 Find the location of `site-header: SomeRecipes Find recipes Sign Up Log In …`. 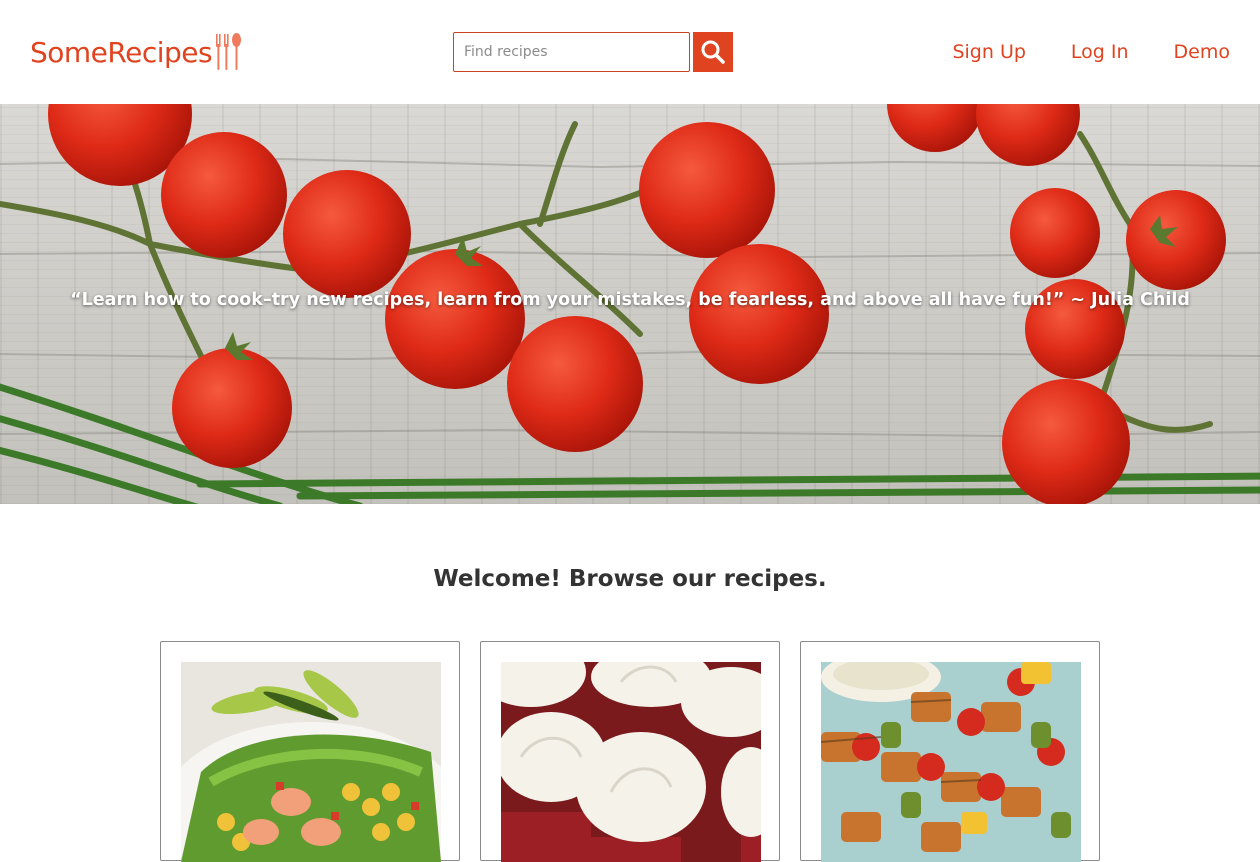

site-header: SomeRecipes Find recipes Sign Up Log In … is located at coordinates (630, 52).